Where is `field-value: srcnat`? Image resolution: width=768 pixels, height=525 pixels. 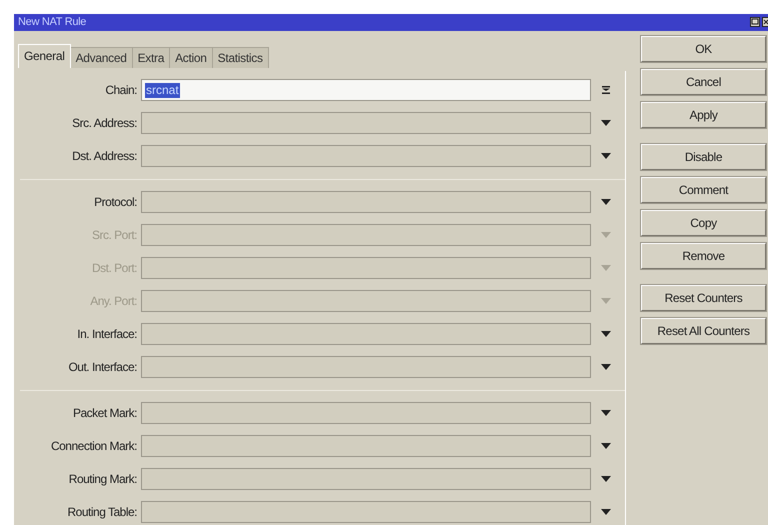
field-value: srcnat is located at coordinates (162, 90).